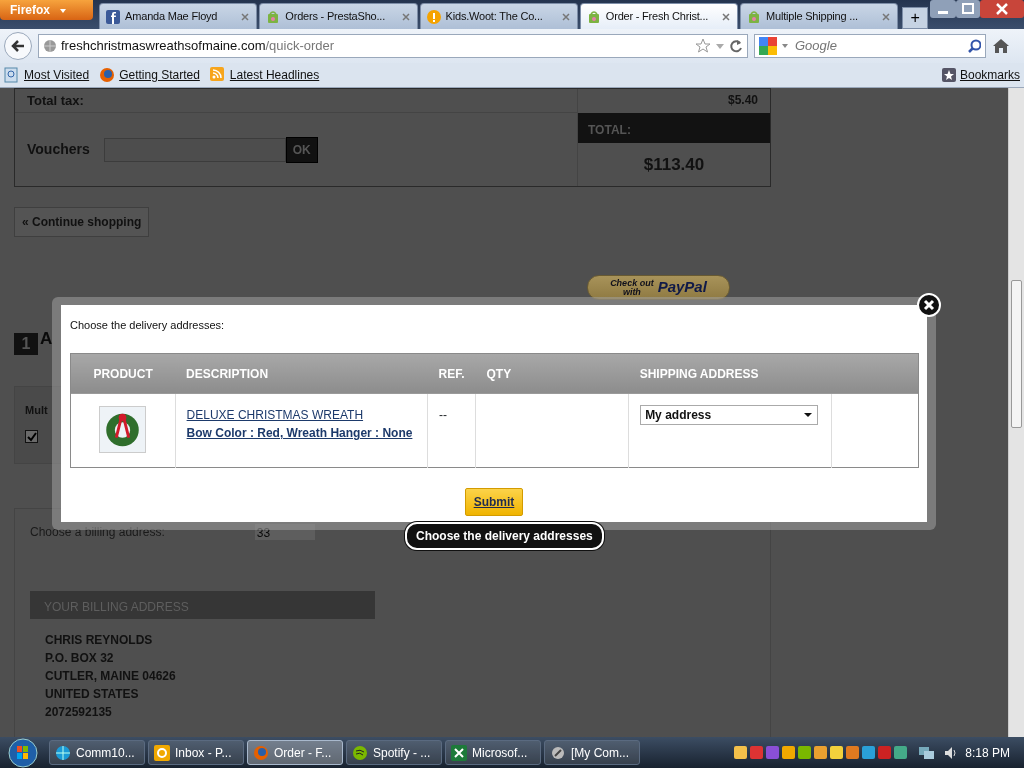  Describe the element at coordinates (123, 373) in the screenshot. I see `column-header: PRODUCT` at that location.